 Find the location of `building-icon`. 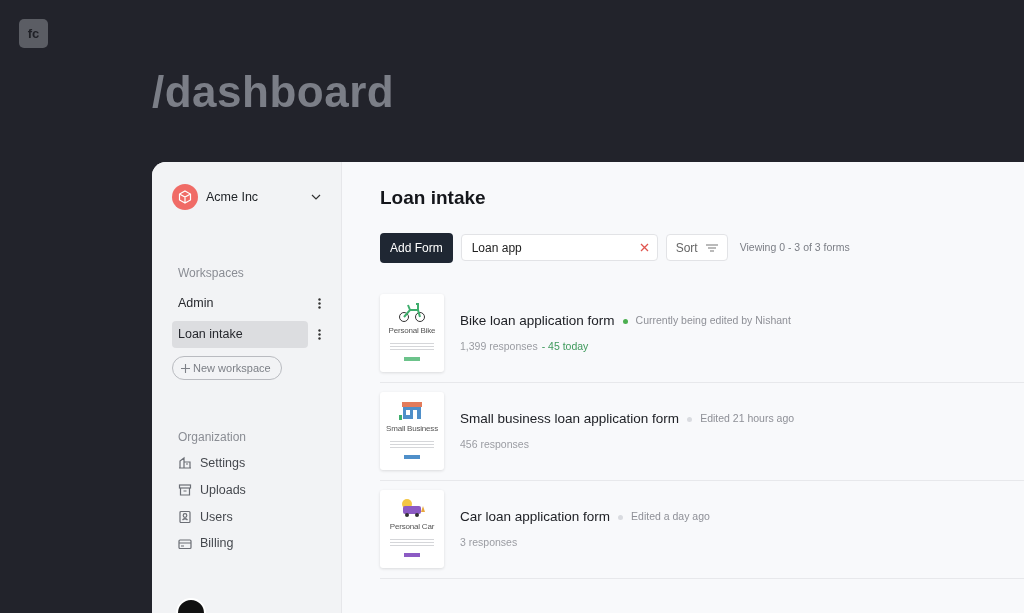

building-icon is located at coordinates (185, 463).